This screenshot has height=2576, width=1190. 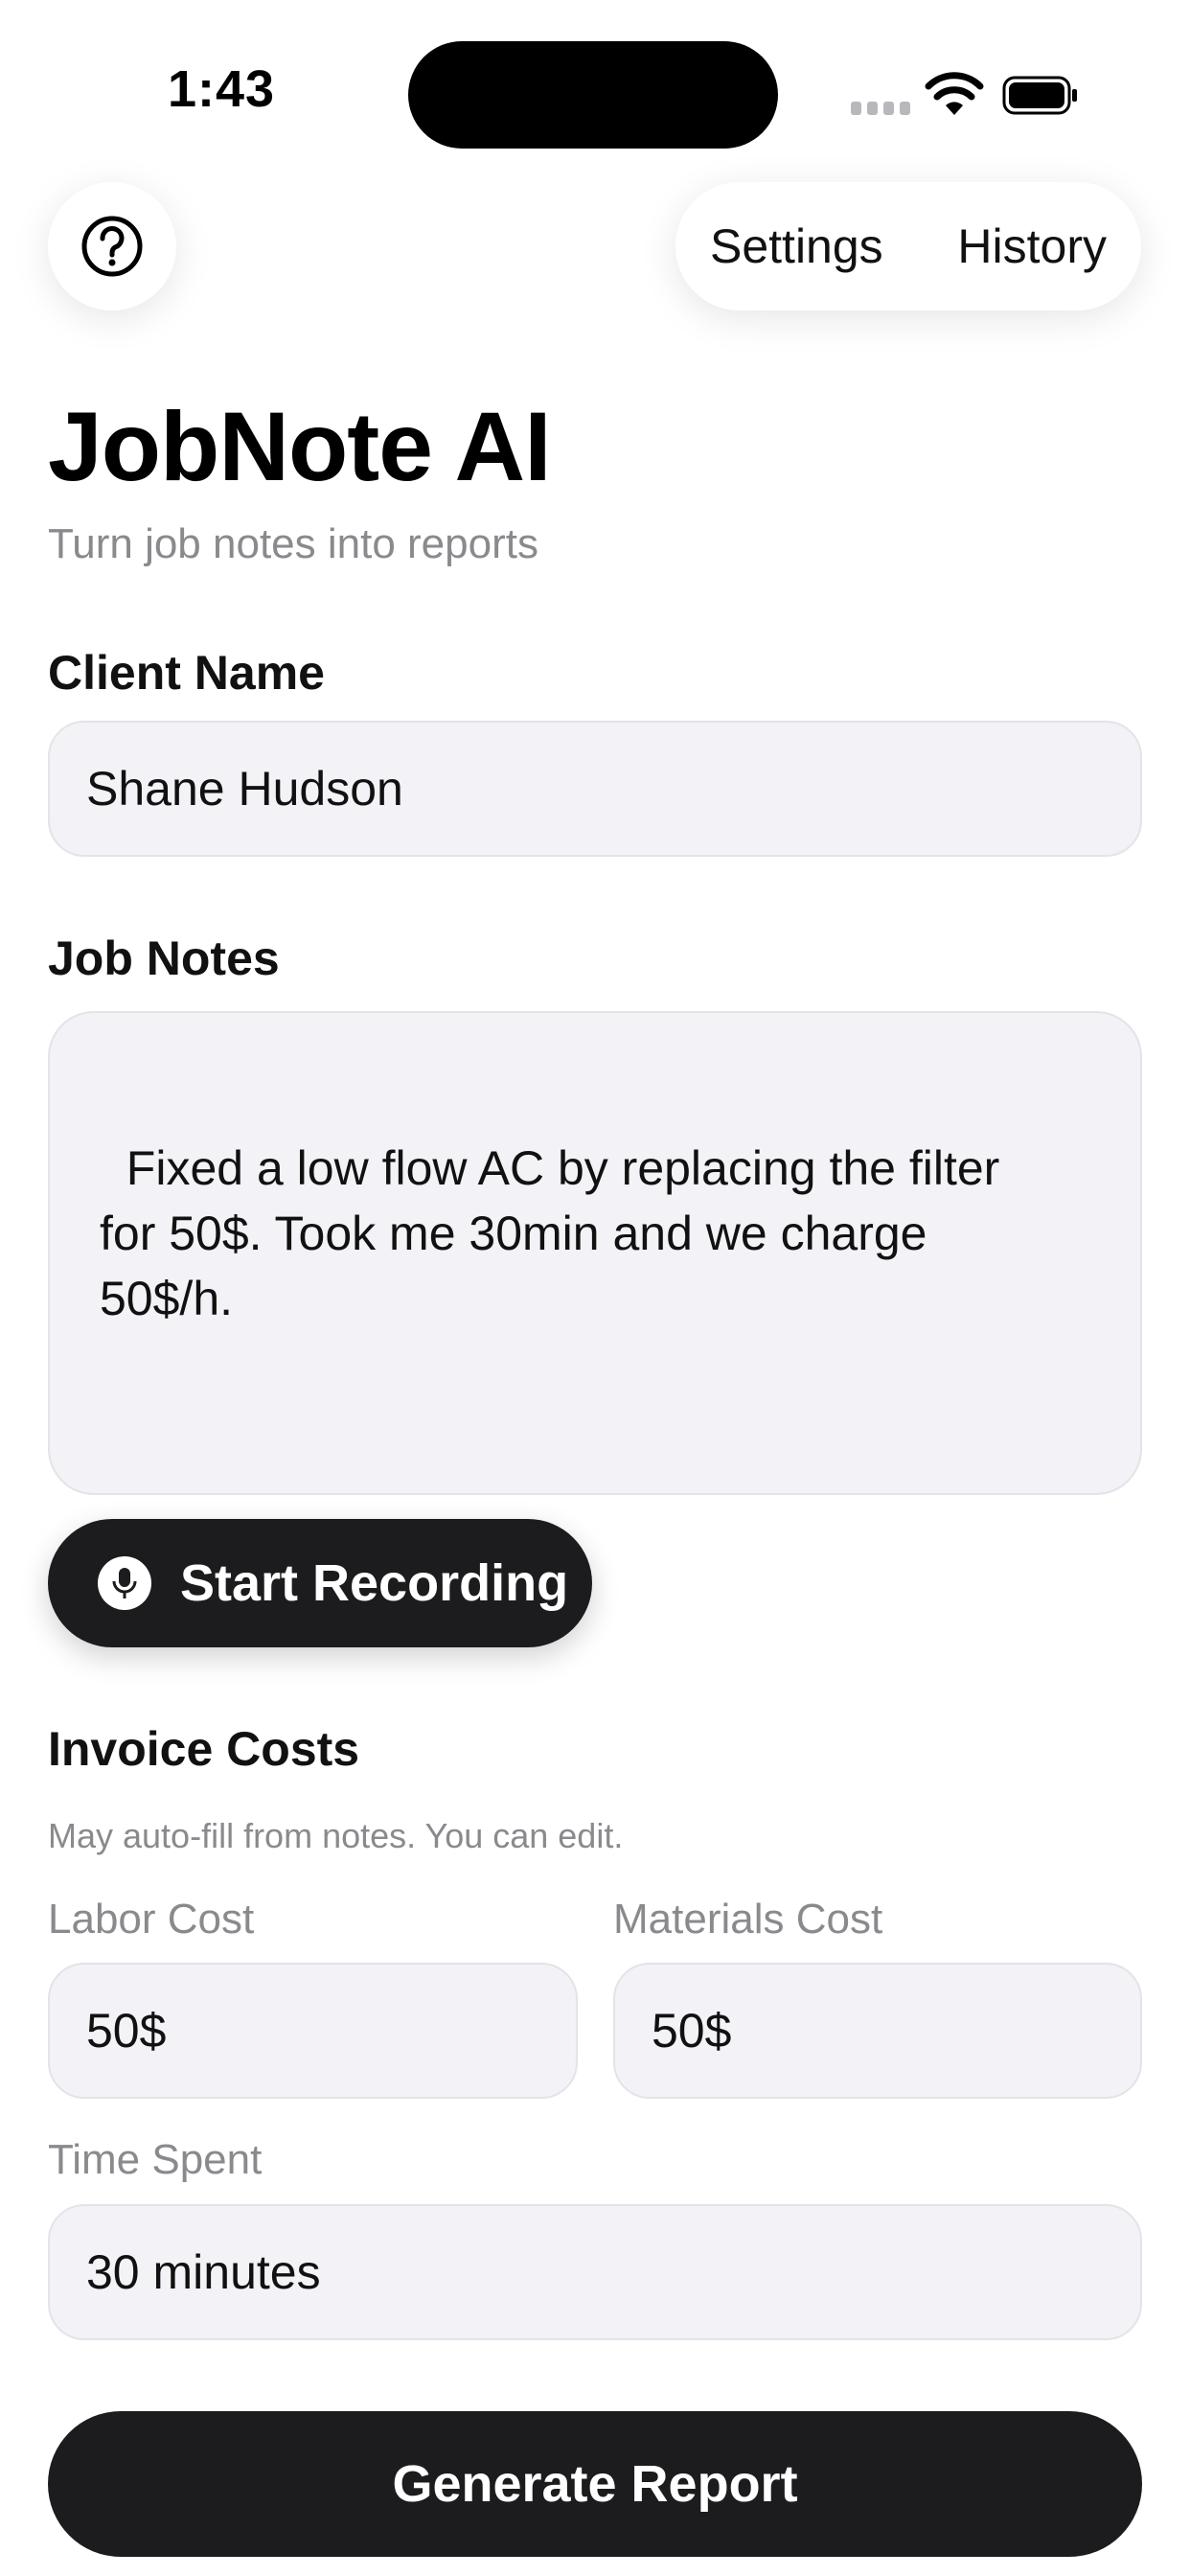 I want to click on settings-button: Settings, so click(x=796, y=246).